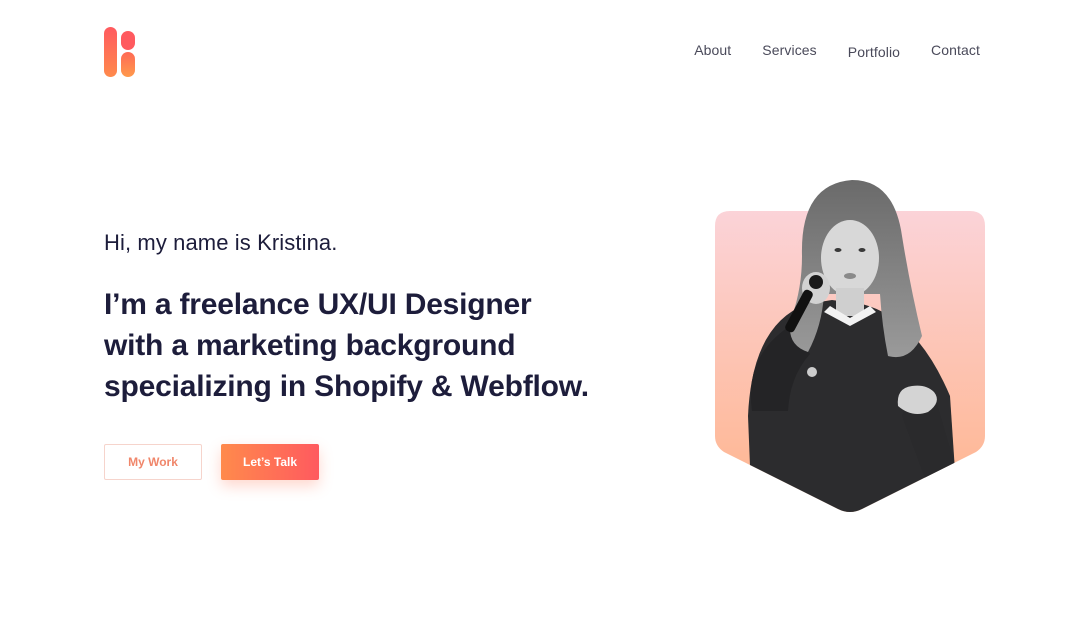  What do you see at coordinates (712, 50) in the screenshot?
I see `nav-item-about: About` at bounding box center [712, 50].